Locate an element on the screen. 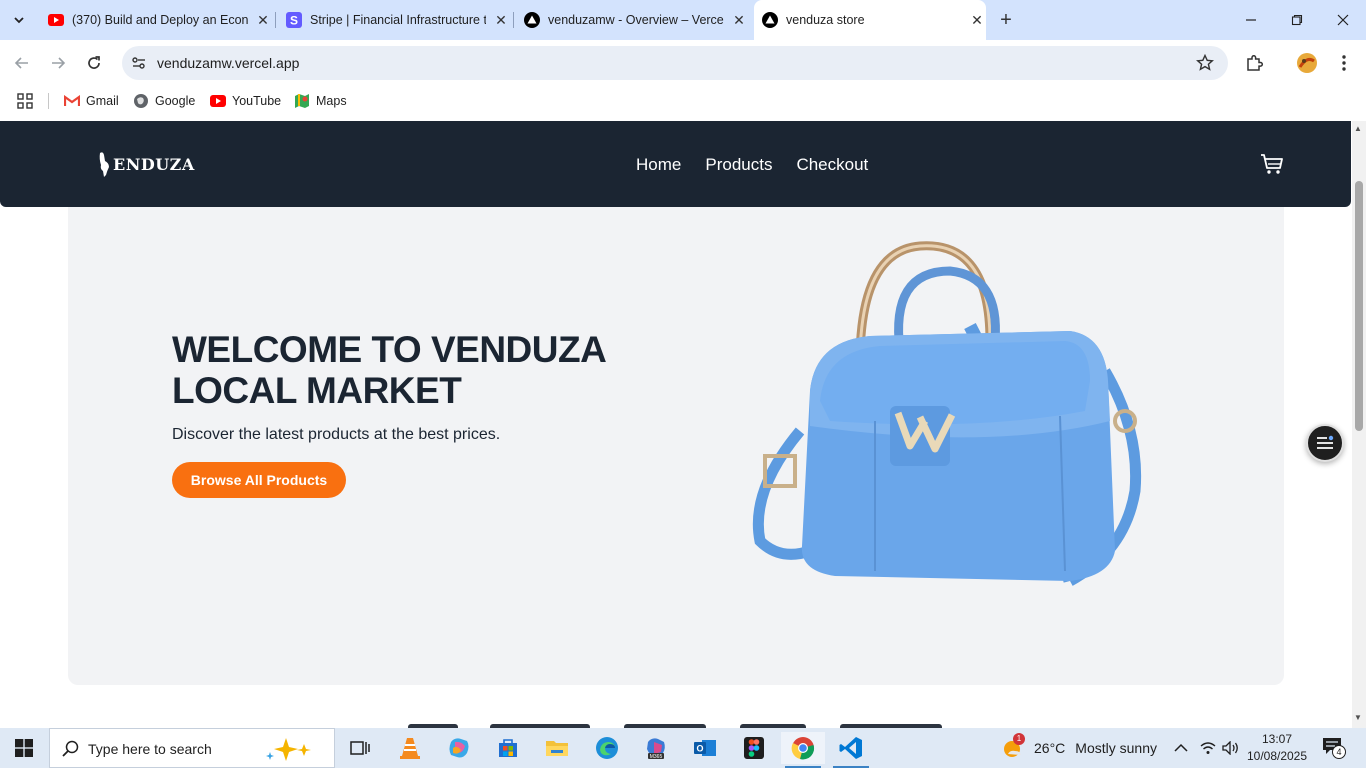 This screenshot has width=1366, height=768. forward-button is located at coordinates (58, 63).